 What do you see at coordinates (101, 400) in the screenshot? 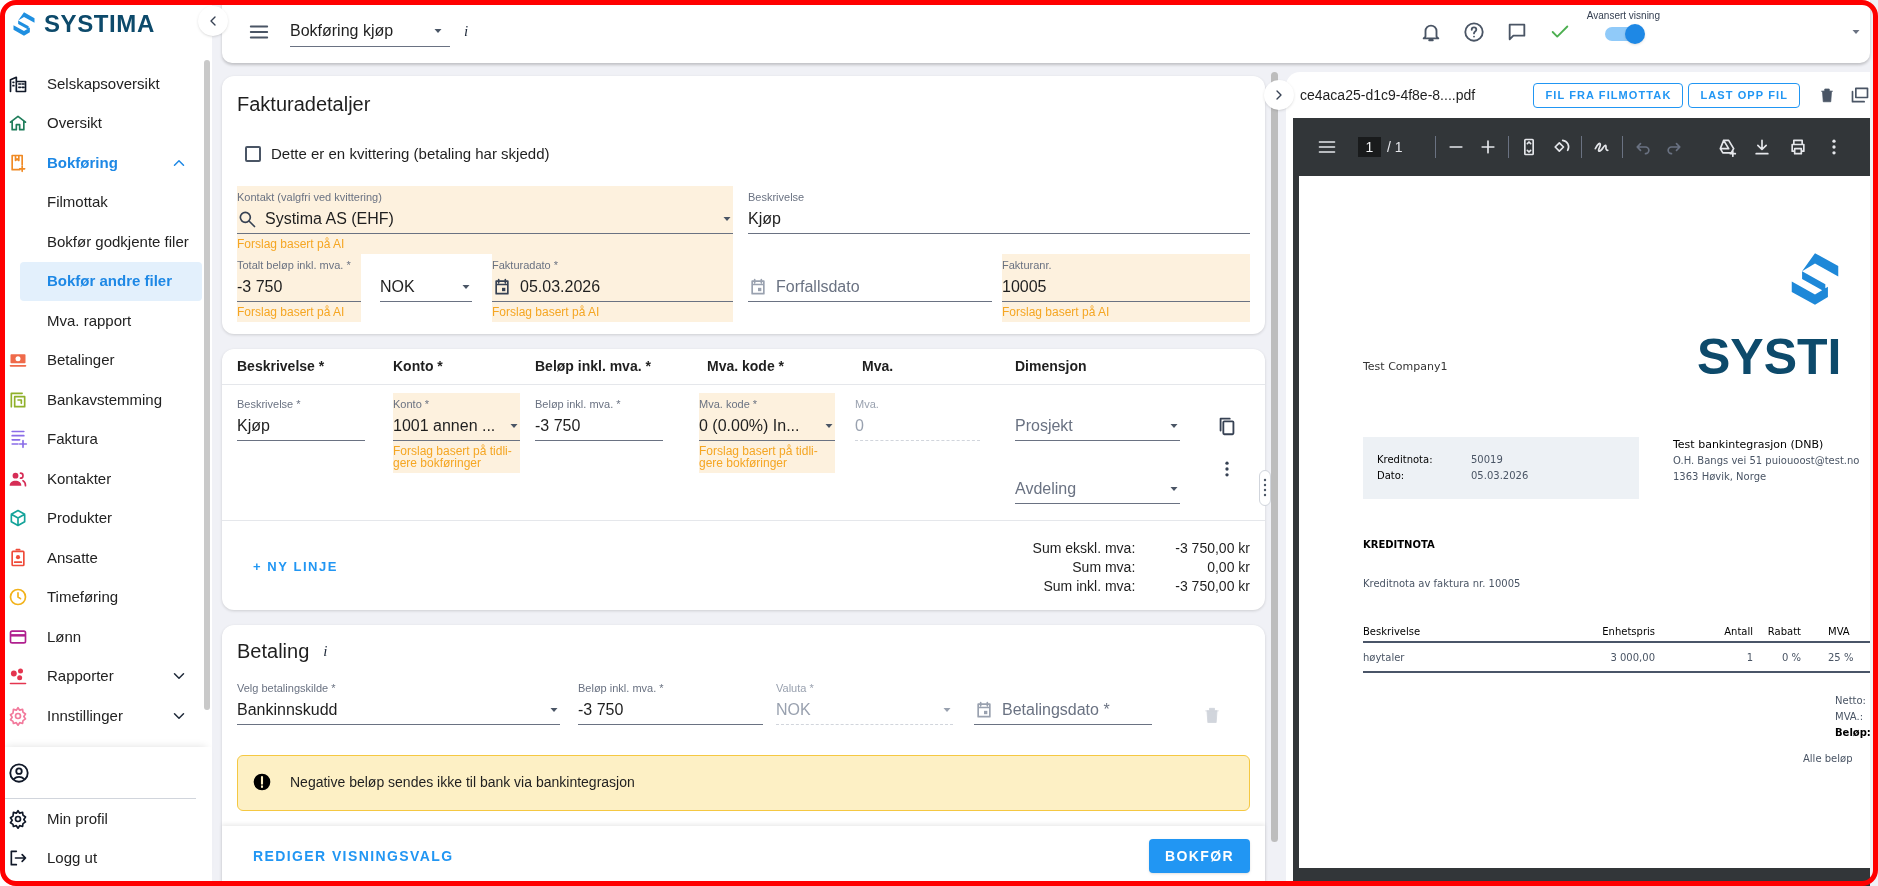
I see `sidebar-item: Bankavstemming` at bounding box center [101, 400].